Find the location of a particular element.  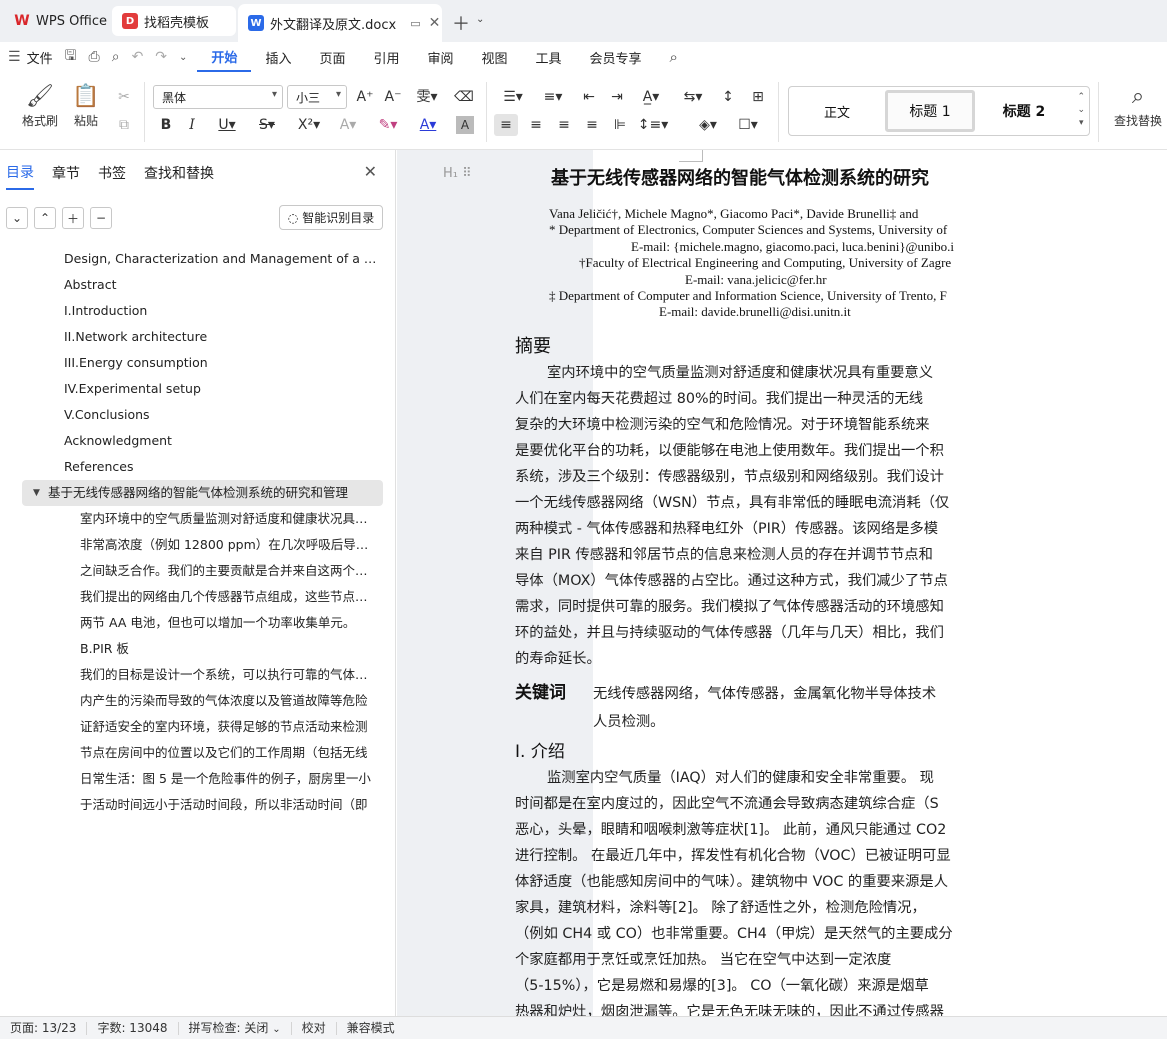

print-preview-icon: ⌕ is located at coordinates (116, 57).